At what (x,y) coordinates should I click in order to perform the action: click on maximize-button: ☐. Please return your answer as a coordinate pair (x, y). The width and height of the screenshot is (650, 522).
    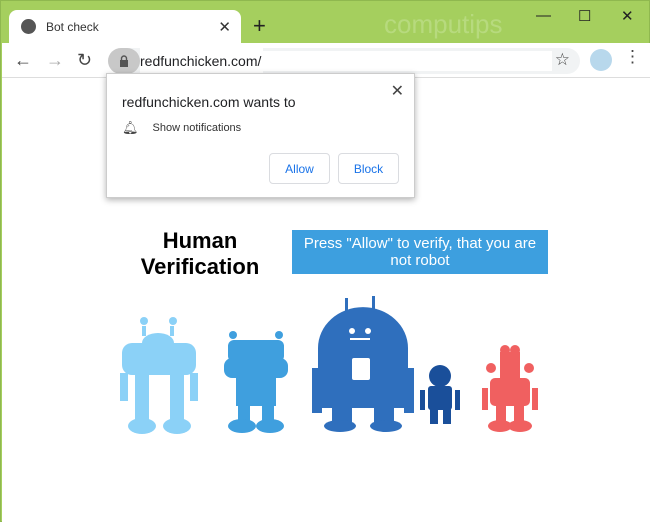
    Looking at the image, I should click on (584, 16).